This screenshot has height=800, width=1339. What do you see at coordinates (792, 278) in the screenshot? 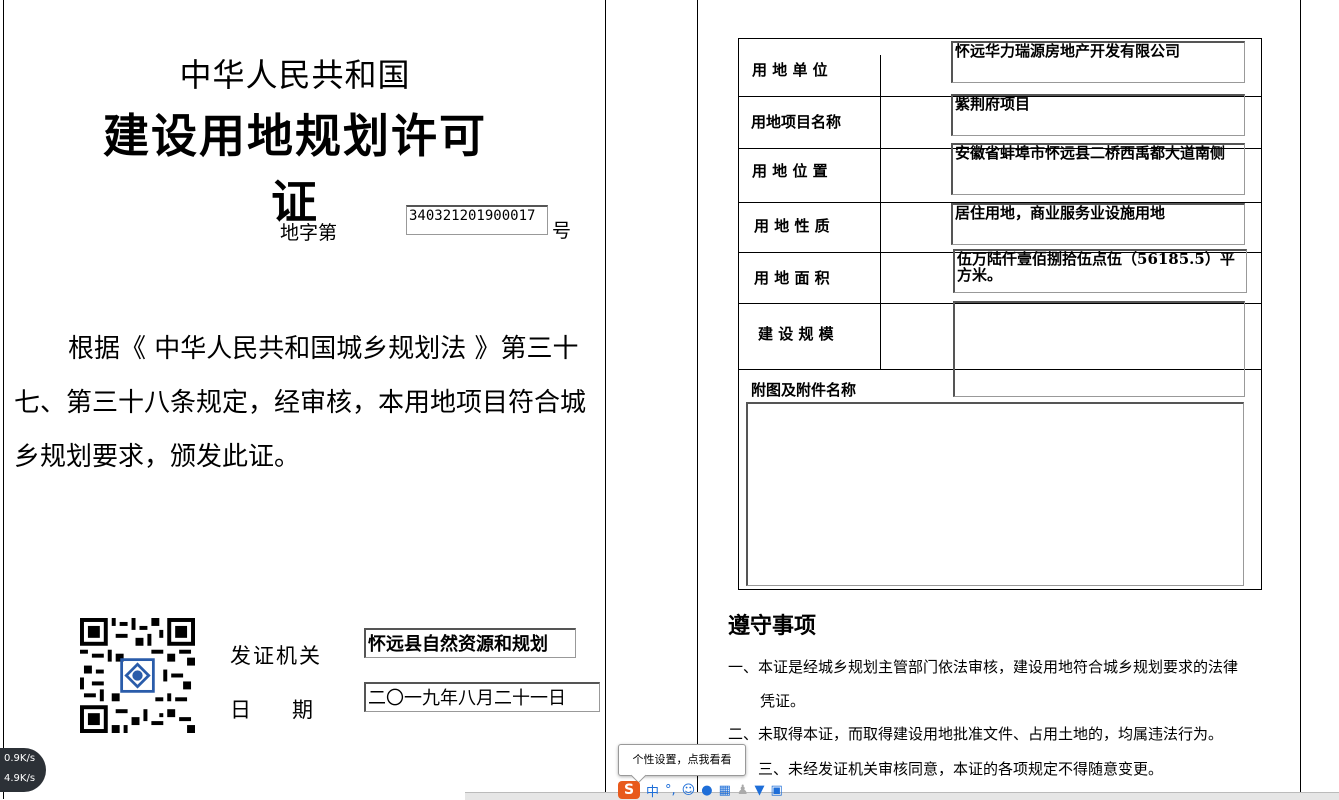
I see `label-land-area: 用 地 面 积` at bounding box center [792, 278].